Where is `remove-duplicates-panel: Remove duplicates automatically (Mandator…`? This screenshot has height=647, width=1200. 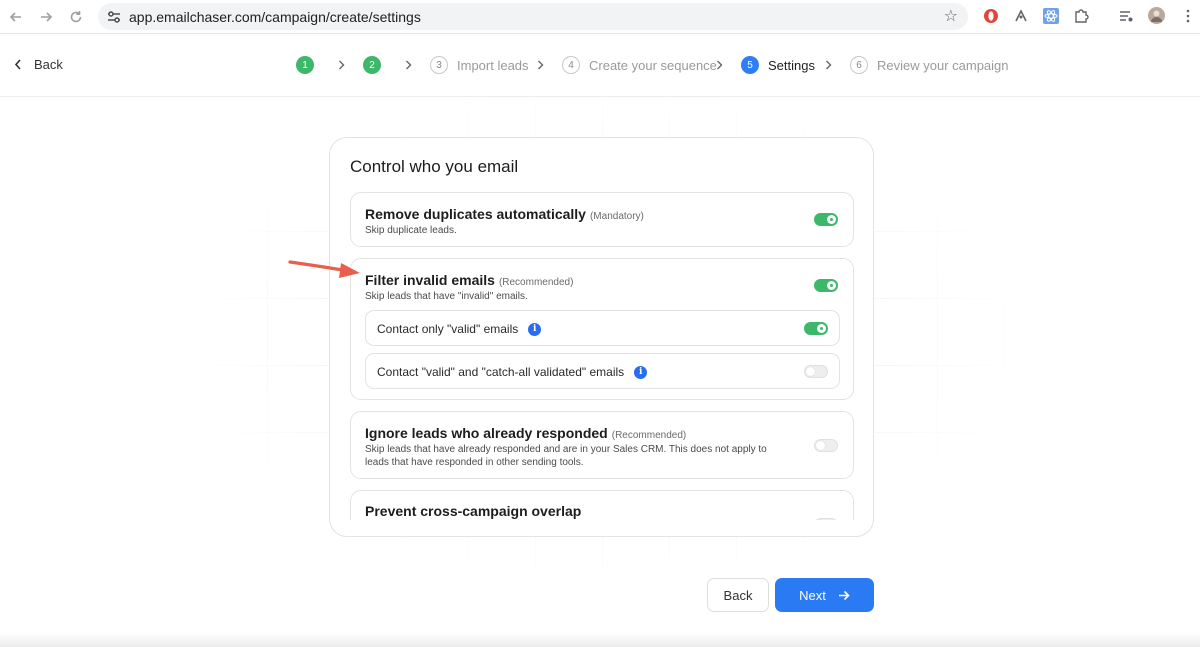
remove-duplicates-panel: Remove duplicates automatically (Mandator… is located at coordinates (602, 219).